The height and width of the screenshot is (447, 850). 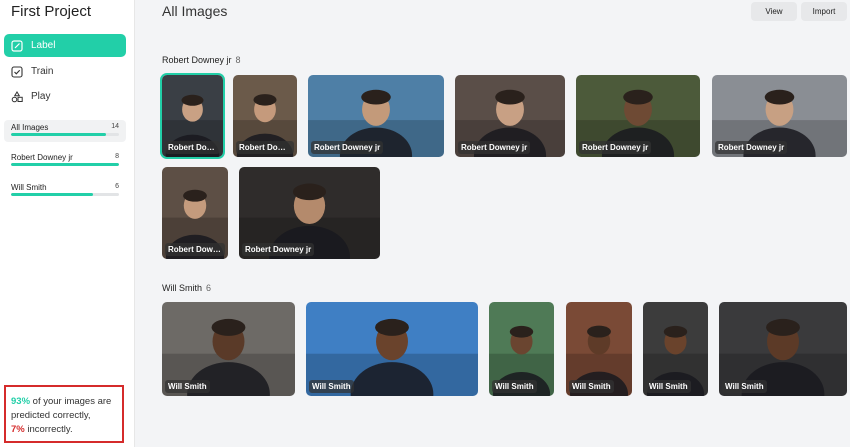 I want to click on filter-robert-downey-jr: Robert Downey jr 8, so click(x=65, y=161).